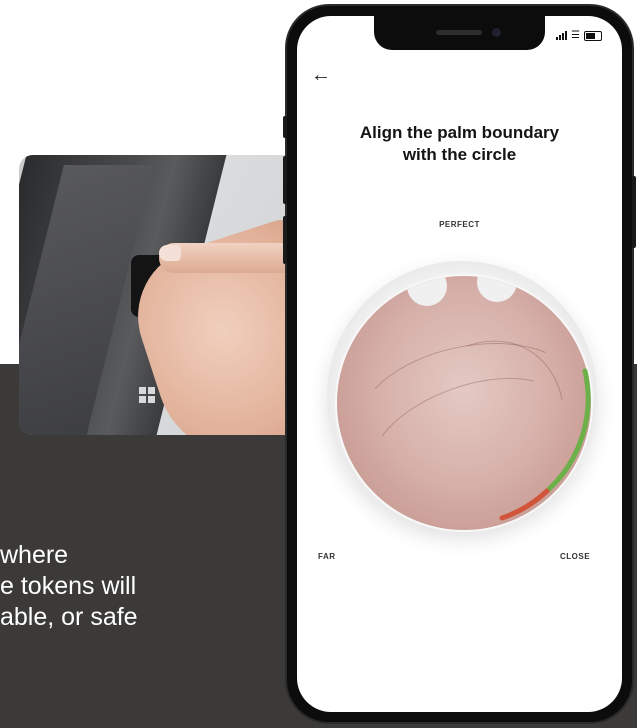 The height and width of the screenshot is (728, 637). What do you see at coordinates (567, 431) in the screenshot?
I see `distance-progress-arc` at bounding box center [567, 431].